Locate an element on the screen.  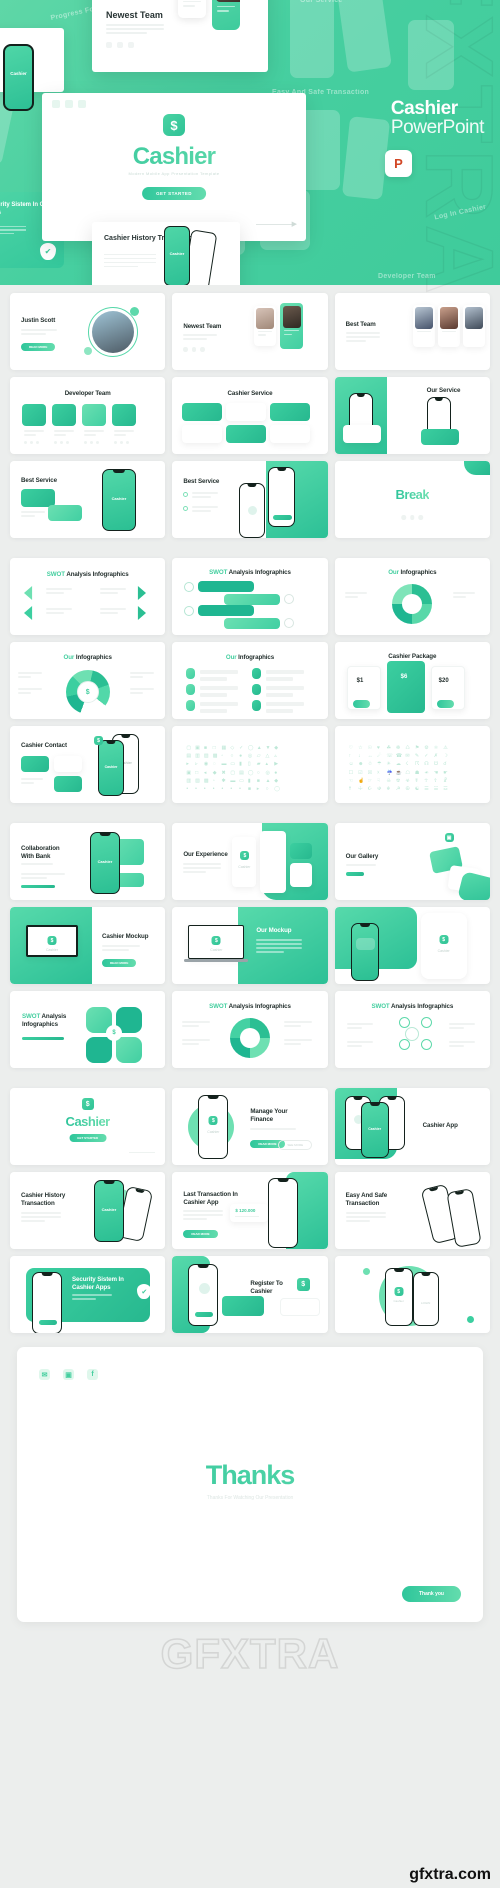
slide-newest-team: Newest Team is located at coordinates (250, 331).